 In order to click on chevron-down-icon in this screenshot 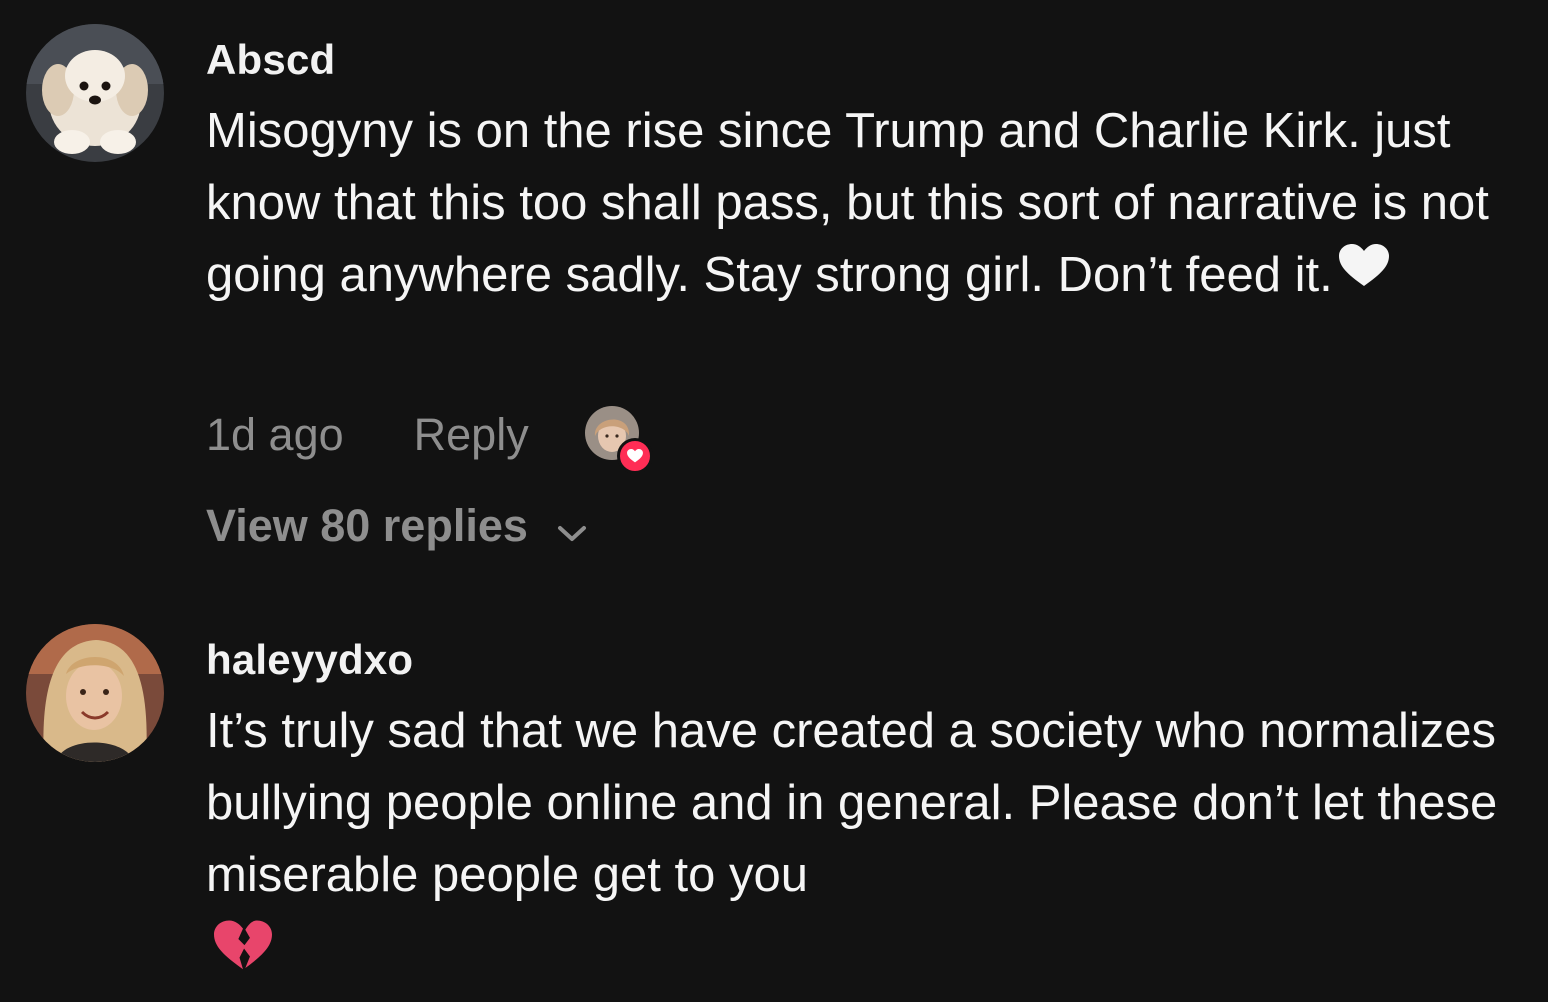, I will do `click(572, 529)`.